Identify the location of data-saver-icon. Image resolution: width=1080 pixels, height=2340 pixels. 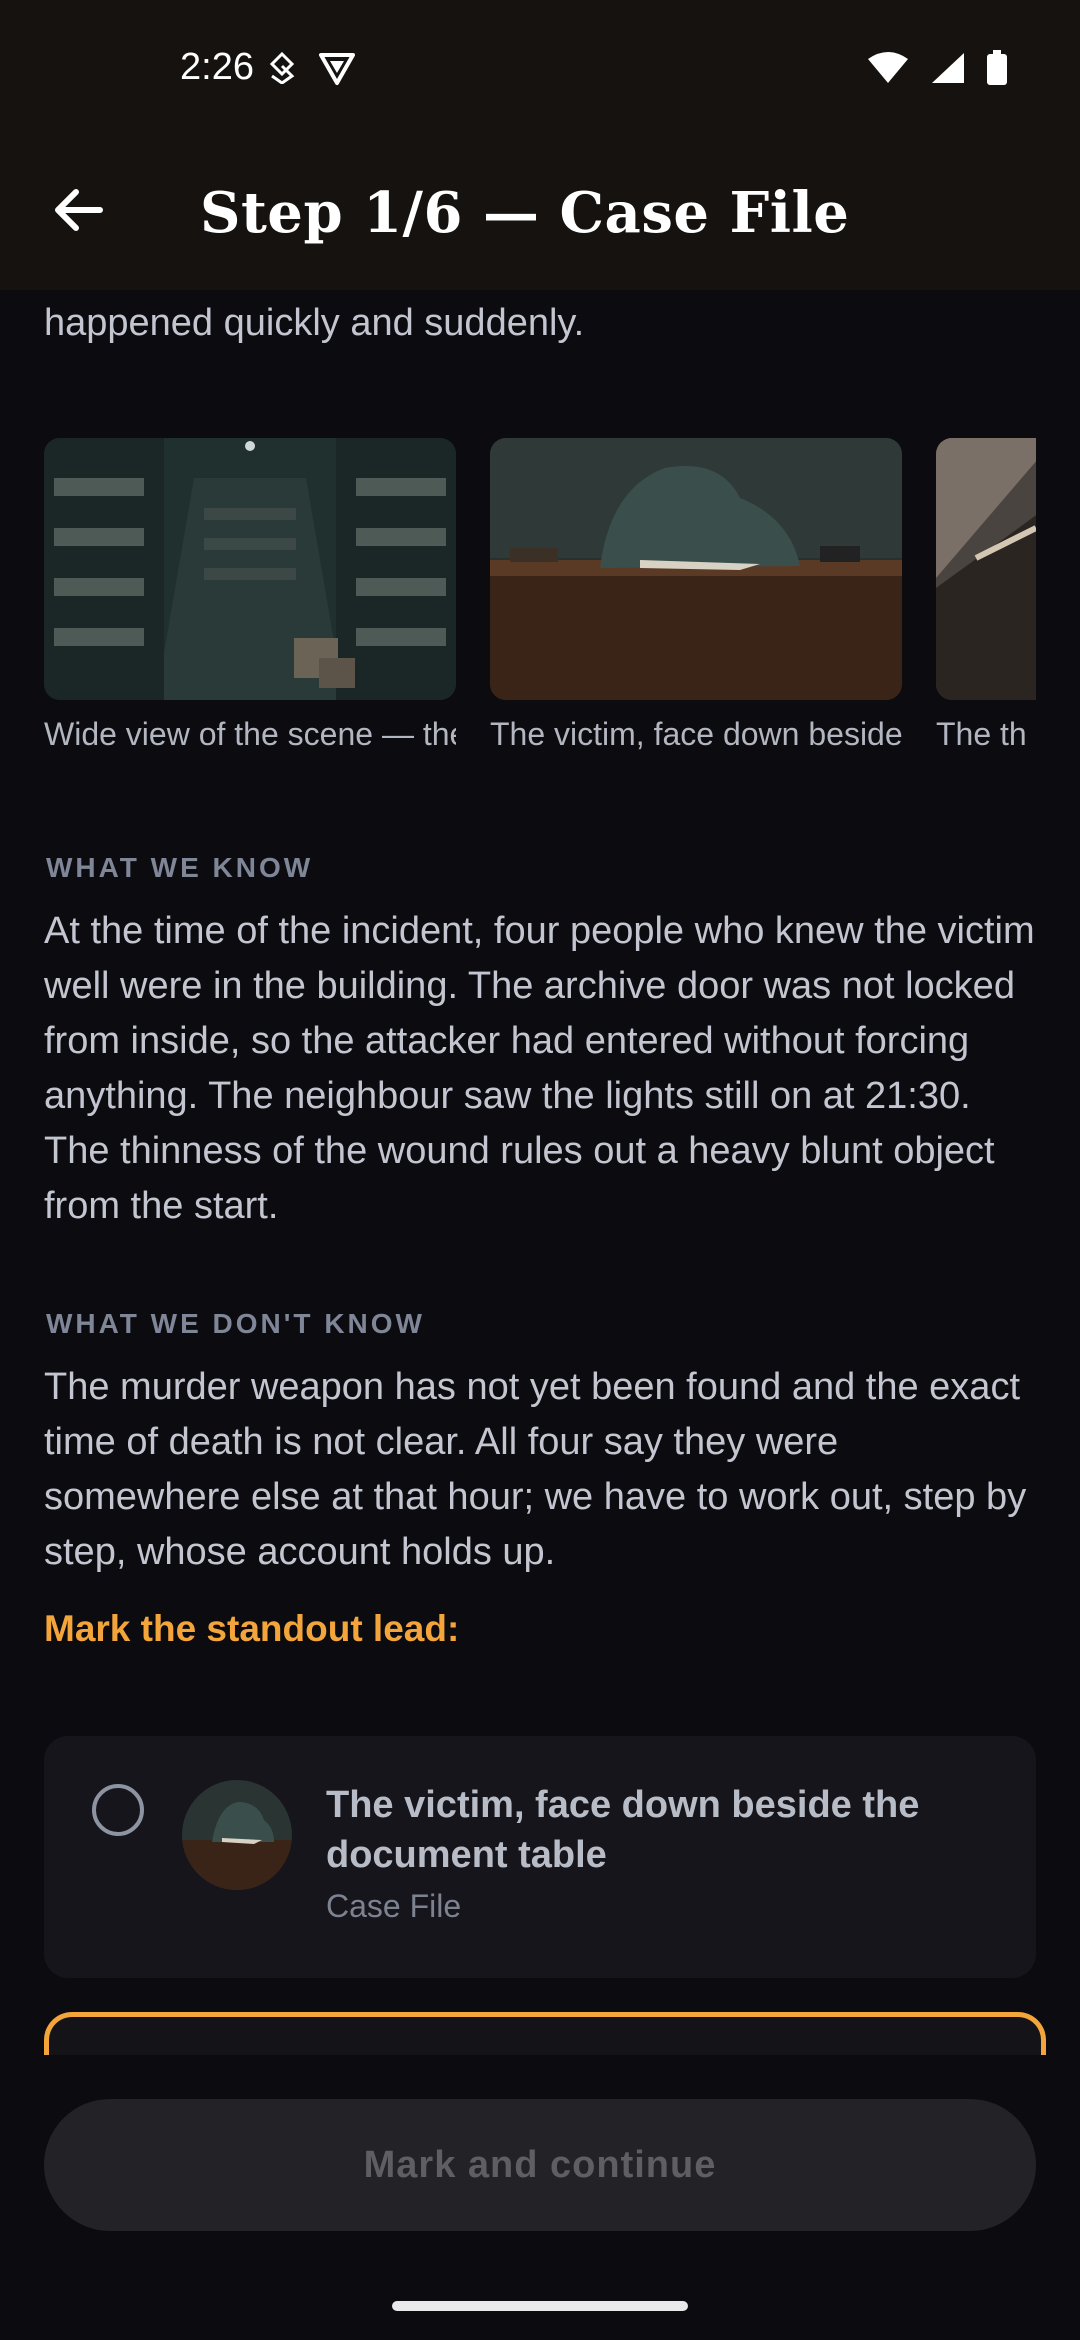
(282, 71).